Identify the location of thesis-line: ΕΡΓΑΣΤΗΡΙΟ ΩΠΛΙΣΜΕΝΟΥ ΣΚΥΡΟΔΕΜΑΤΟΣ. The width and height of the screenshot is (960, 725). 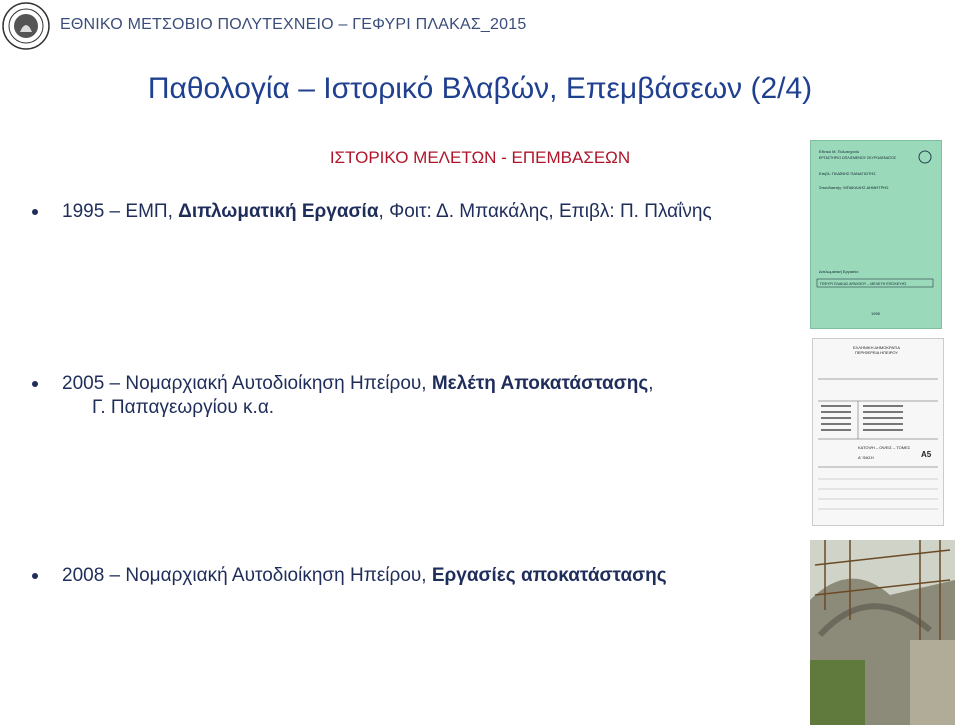
(858, 158).